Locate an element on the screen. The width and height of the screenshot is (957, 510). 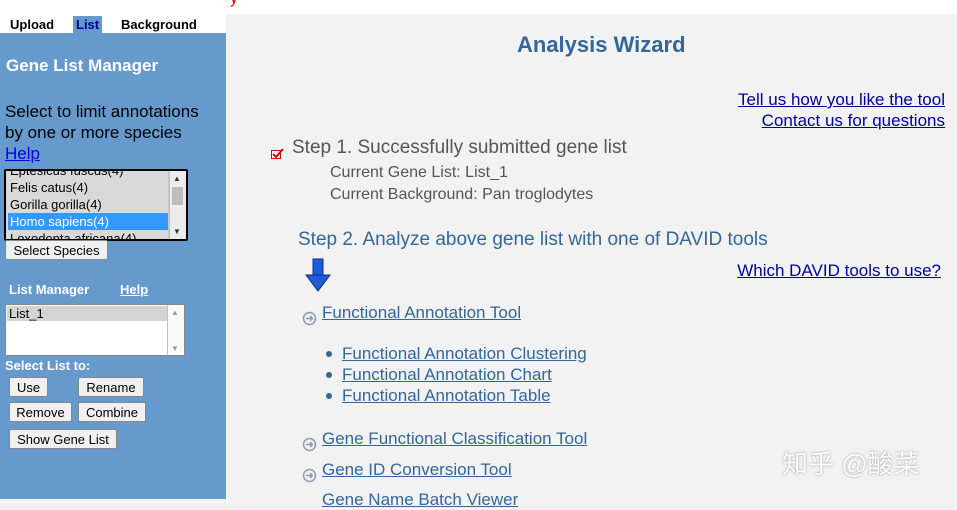
which-tools-link: Which DAVID tools to use? is located at coordinates (839, 271).